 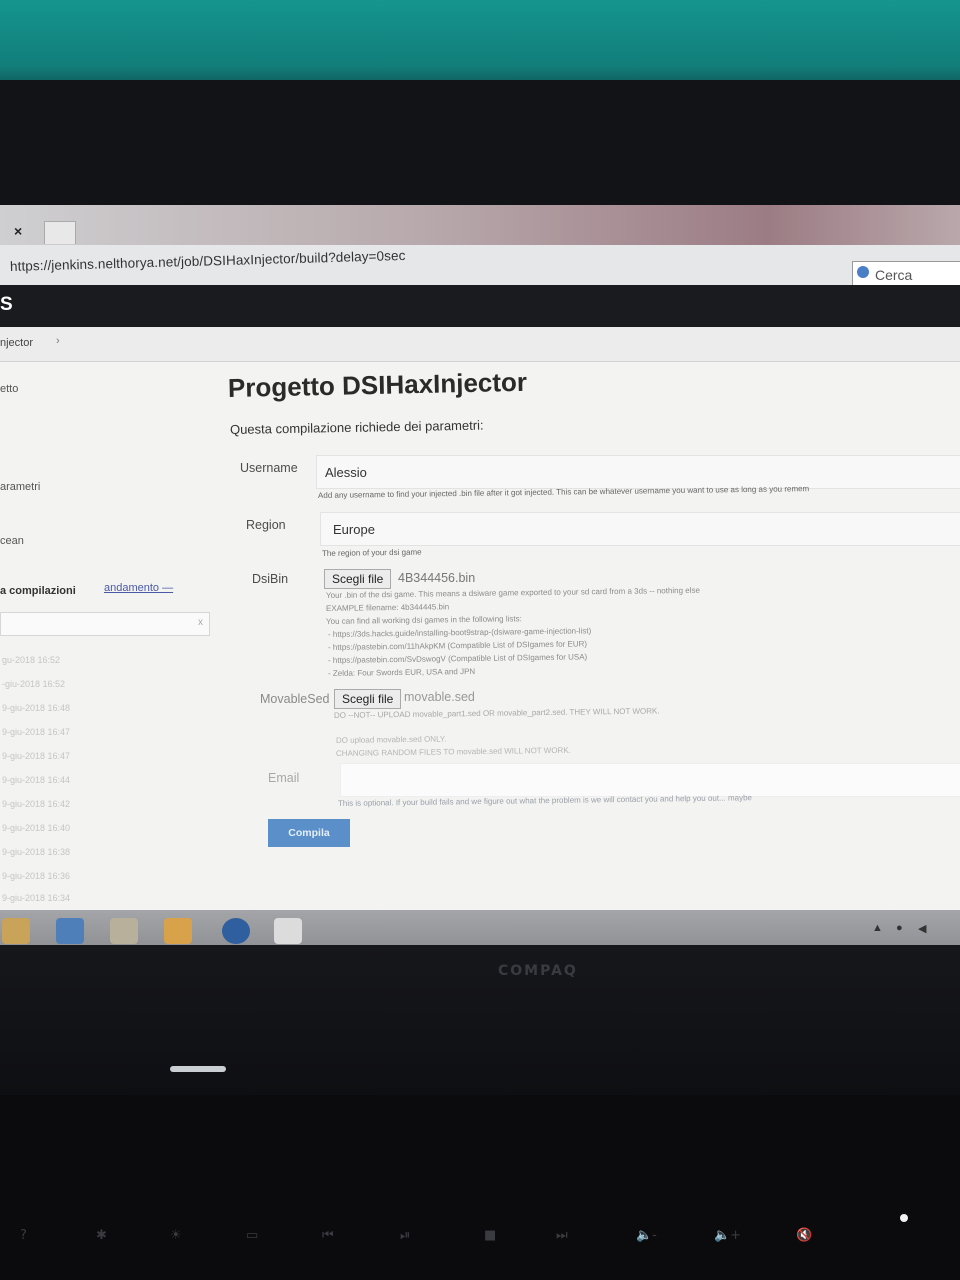 I want to click on media-icon, so click(x=178, y=931).